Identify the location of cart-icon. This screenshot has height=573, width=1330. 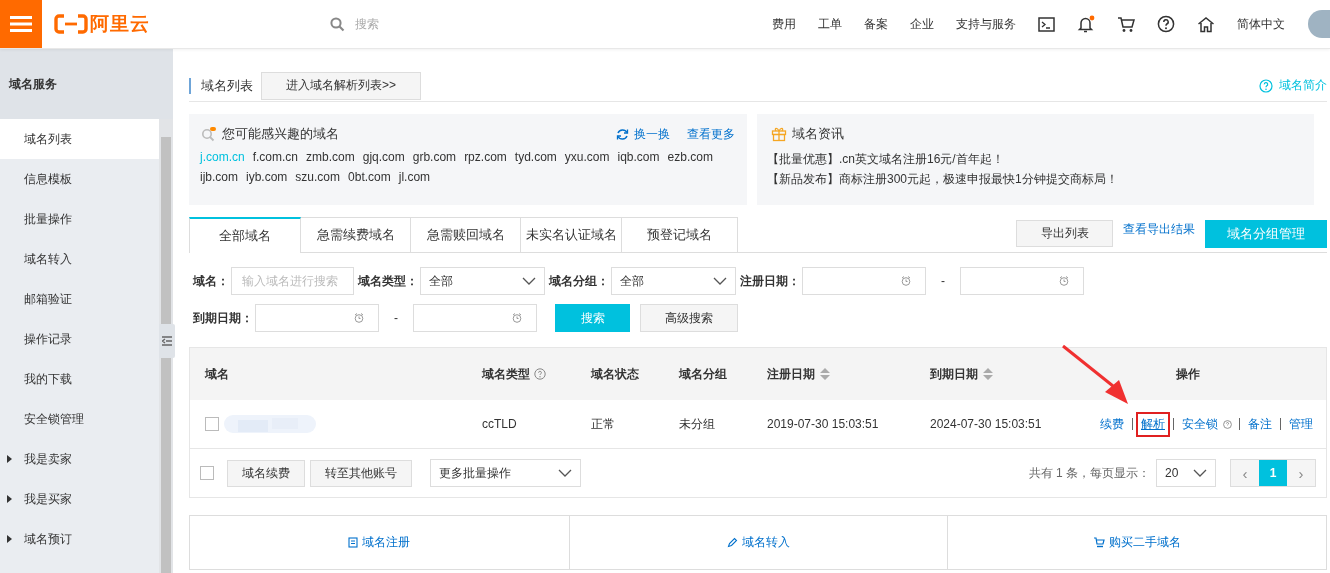
(1126, 24).